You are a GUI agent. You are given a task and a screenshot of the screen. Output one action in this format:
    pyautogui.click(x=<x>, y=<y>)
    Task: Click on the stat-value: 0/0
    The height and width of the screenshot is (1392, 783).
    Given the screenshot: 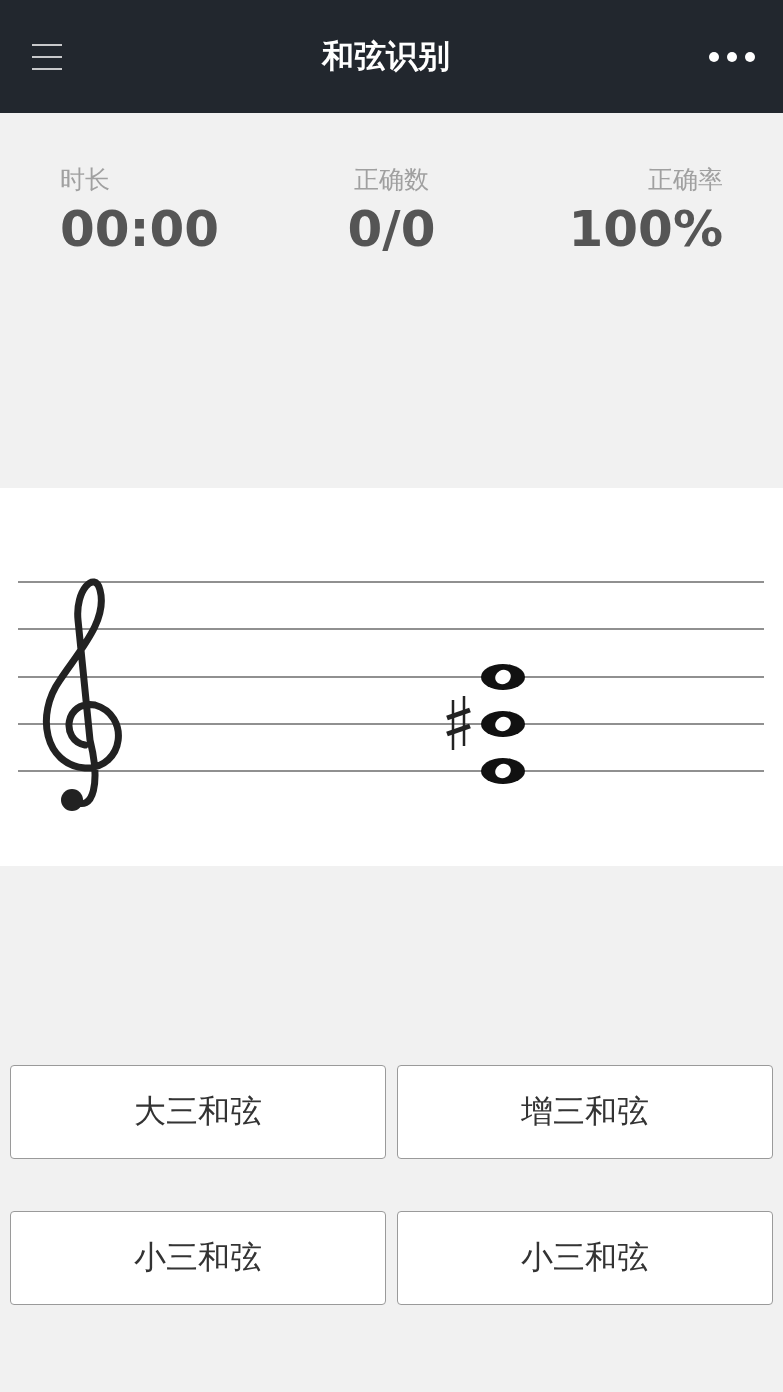 What is the action you would take?
    pyautogui.click(x=391, y=229)
    